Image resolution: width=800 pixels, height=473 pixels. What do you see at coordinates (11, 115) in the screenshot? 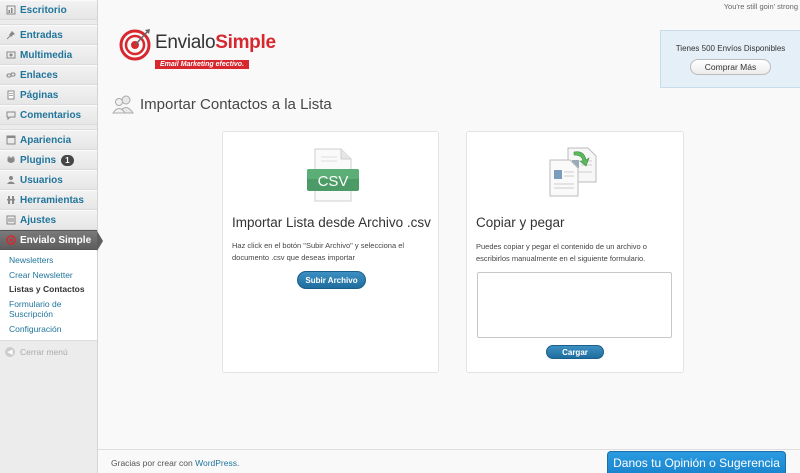
I see `comment-icon` at bounding box center [11, 115].